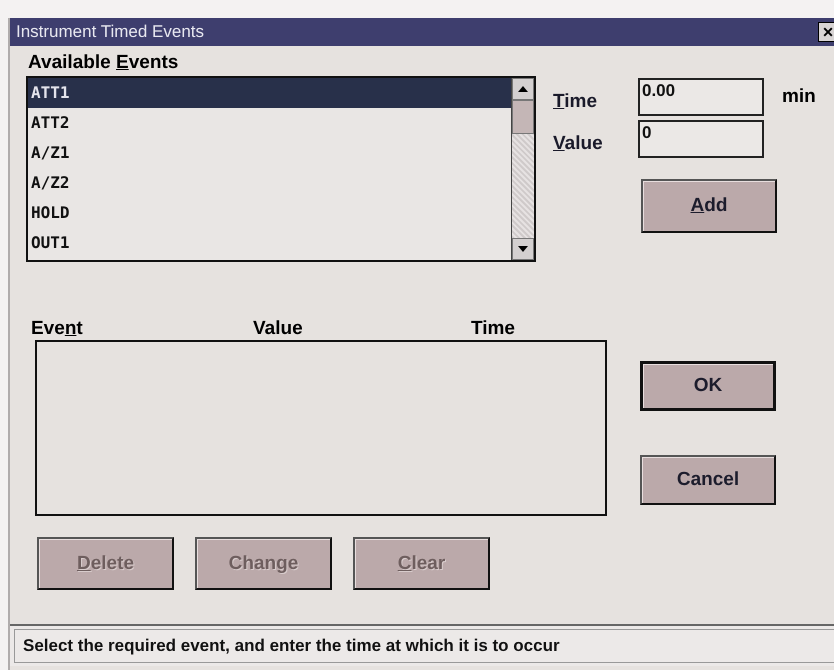 The height and width of the screenshot is (670, 834). Describe the element at coordinates (523, 249) in the screenshot. I see `scroll-down-icon` at that location.